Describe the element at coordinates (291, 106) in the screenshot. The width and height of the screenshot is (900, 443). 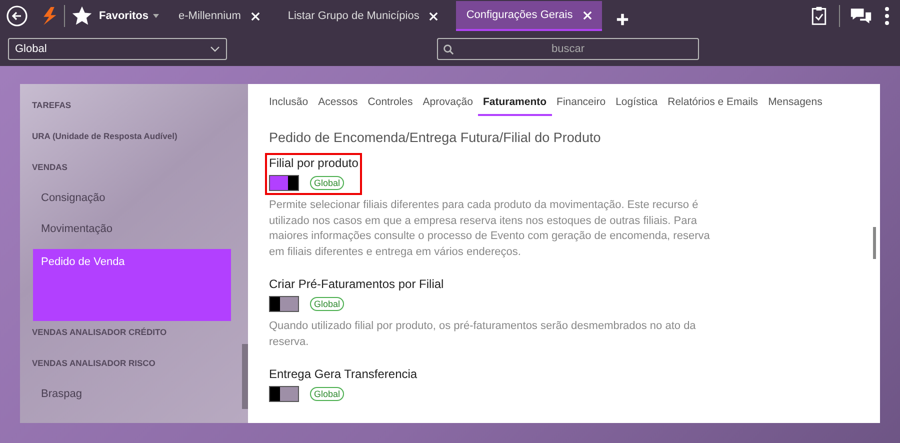
I see `settings-tab: Inclusão` at that location.